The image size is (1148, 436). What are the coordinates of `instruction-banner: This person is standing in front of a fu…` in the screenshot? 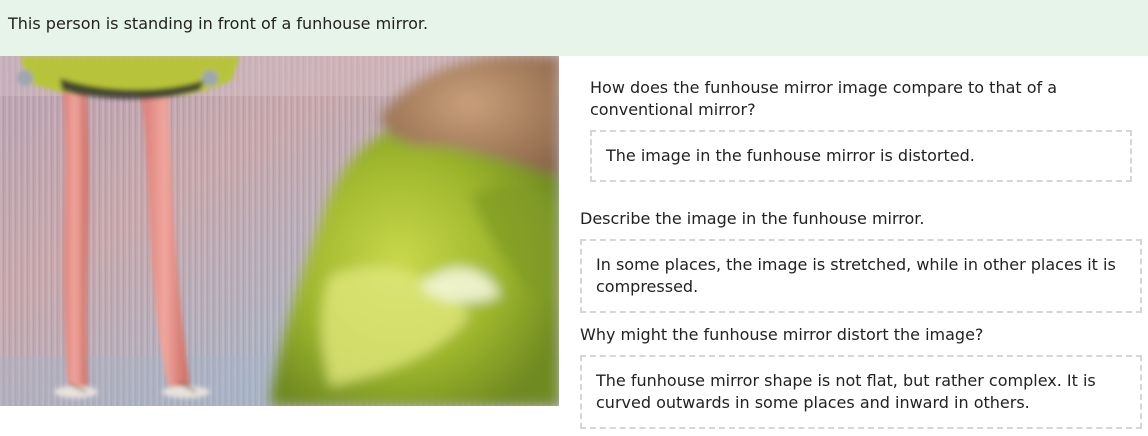 It's located at (574, 28).